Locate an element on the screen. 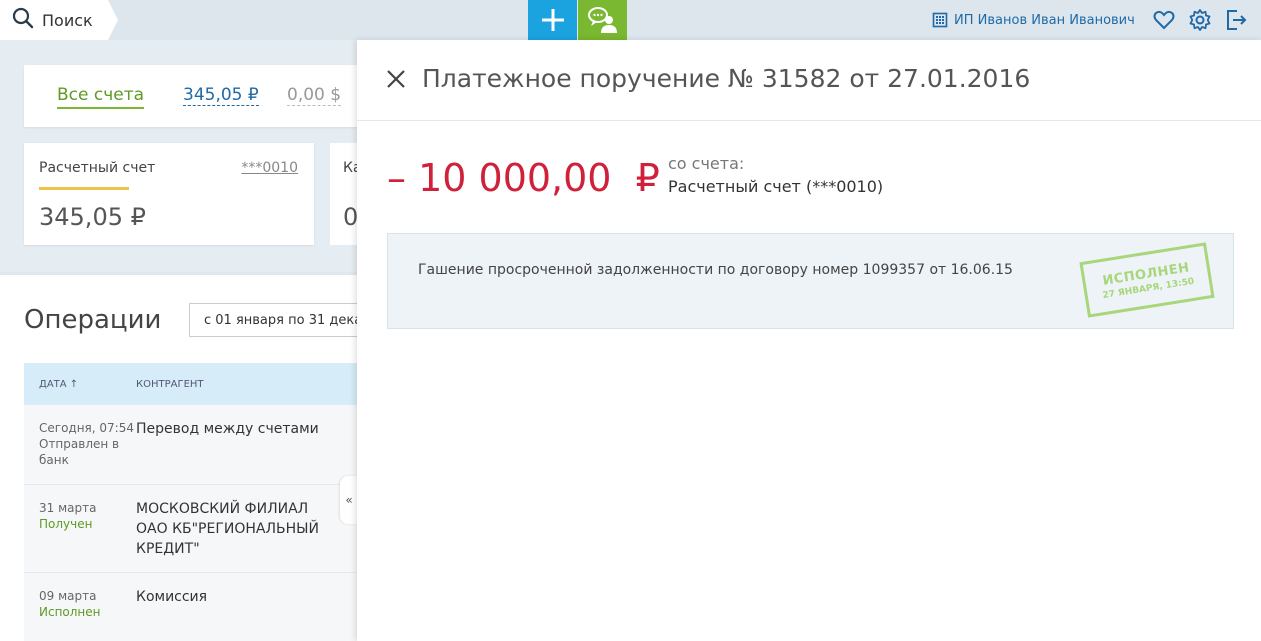  row-status: Исполнен is located at coordinates (70, 612).